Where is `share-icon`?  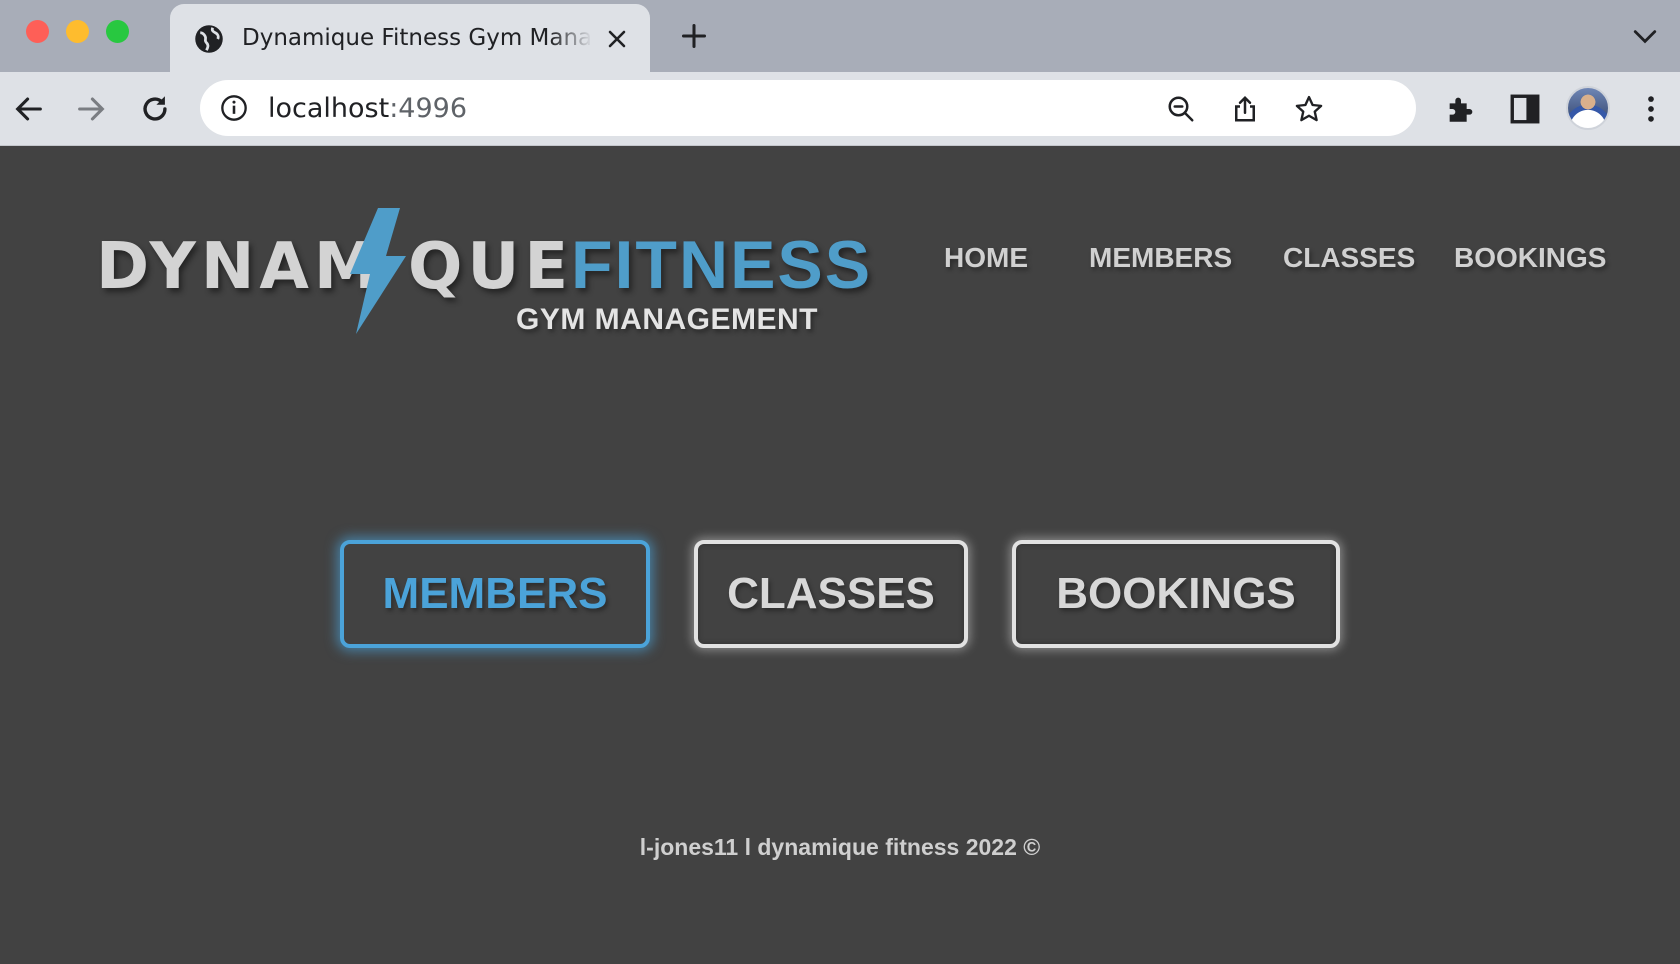 share-icon is located at coordinates (1245, 109).